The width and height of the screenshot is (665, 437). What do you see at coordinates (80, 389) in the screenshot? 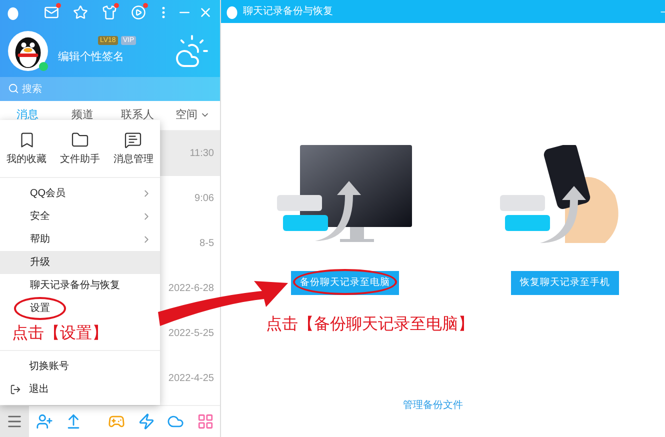
I see `menu-item: 退出` at bounding box center [80, 389].